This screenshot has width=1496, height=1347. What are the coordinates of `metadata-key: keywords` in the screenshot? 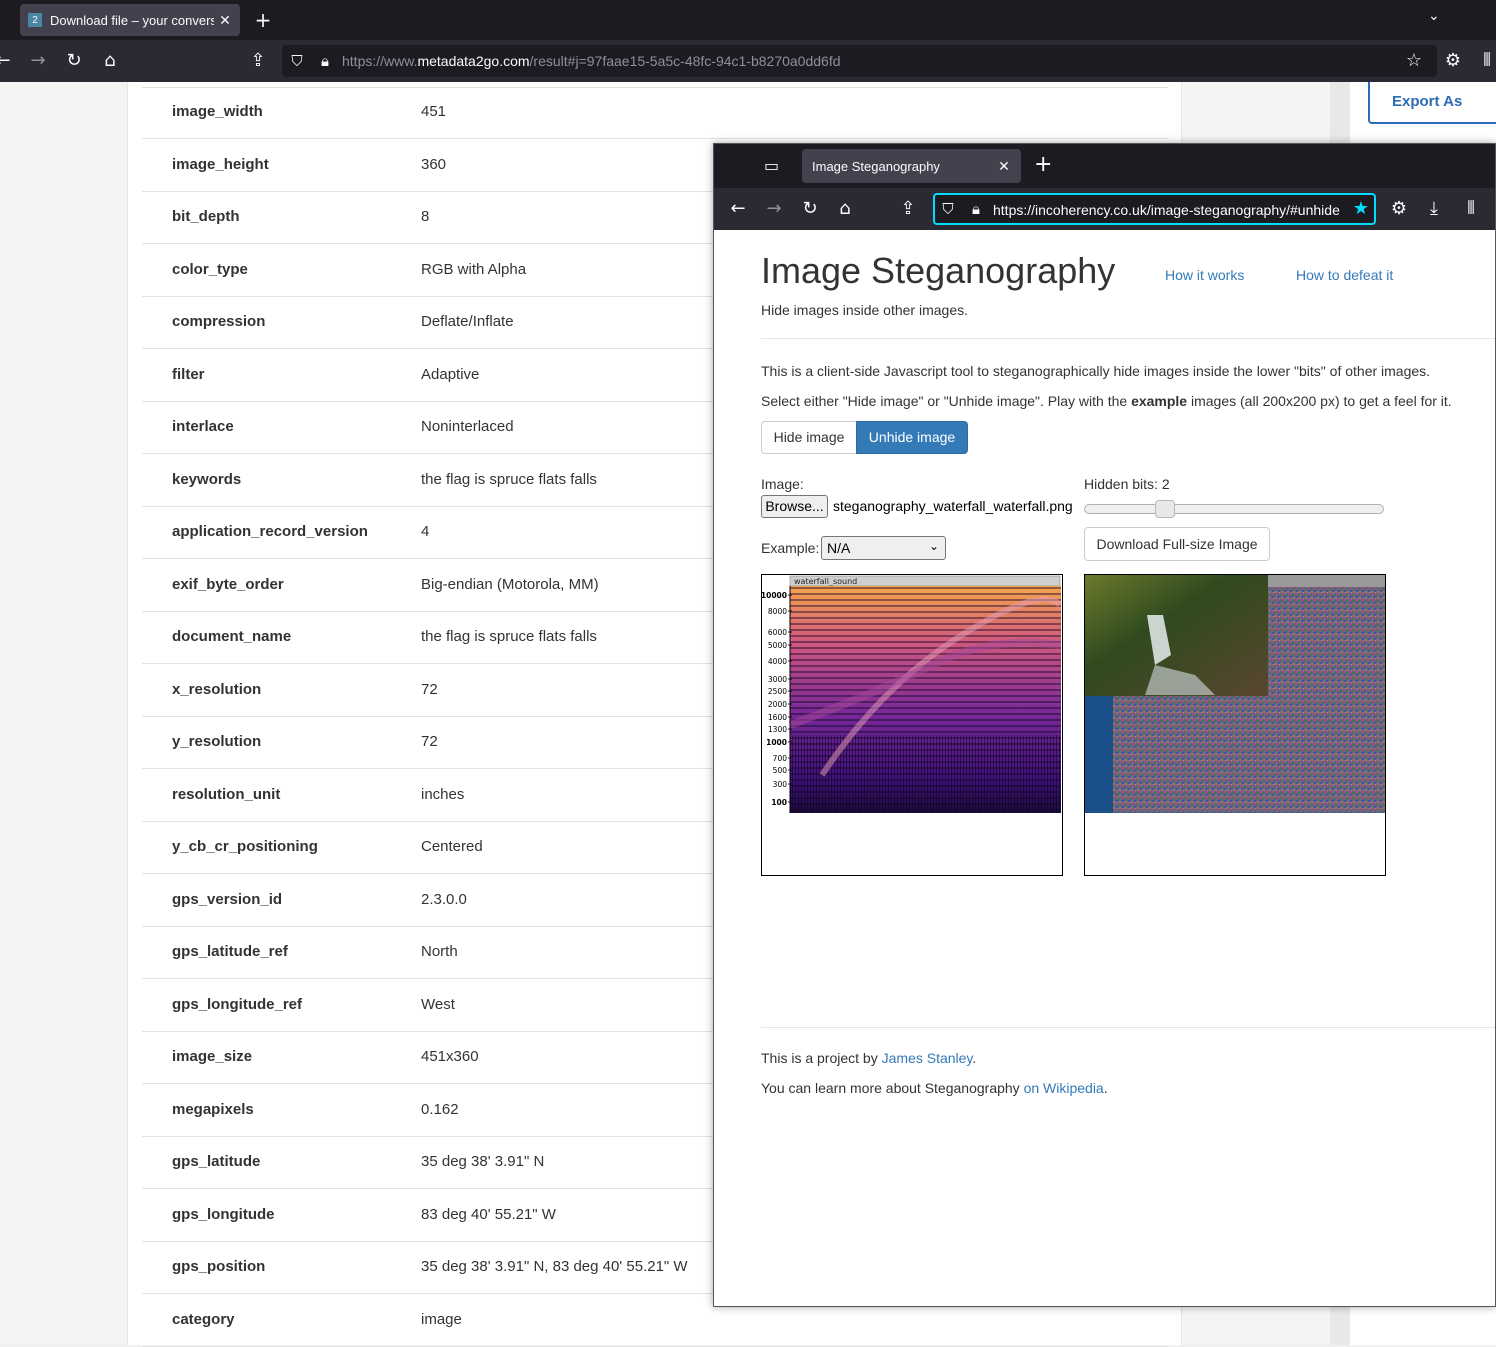 It's located at (207, 479).